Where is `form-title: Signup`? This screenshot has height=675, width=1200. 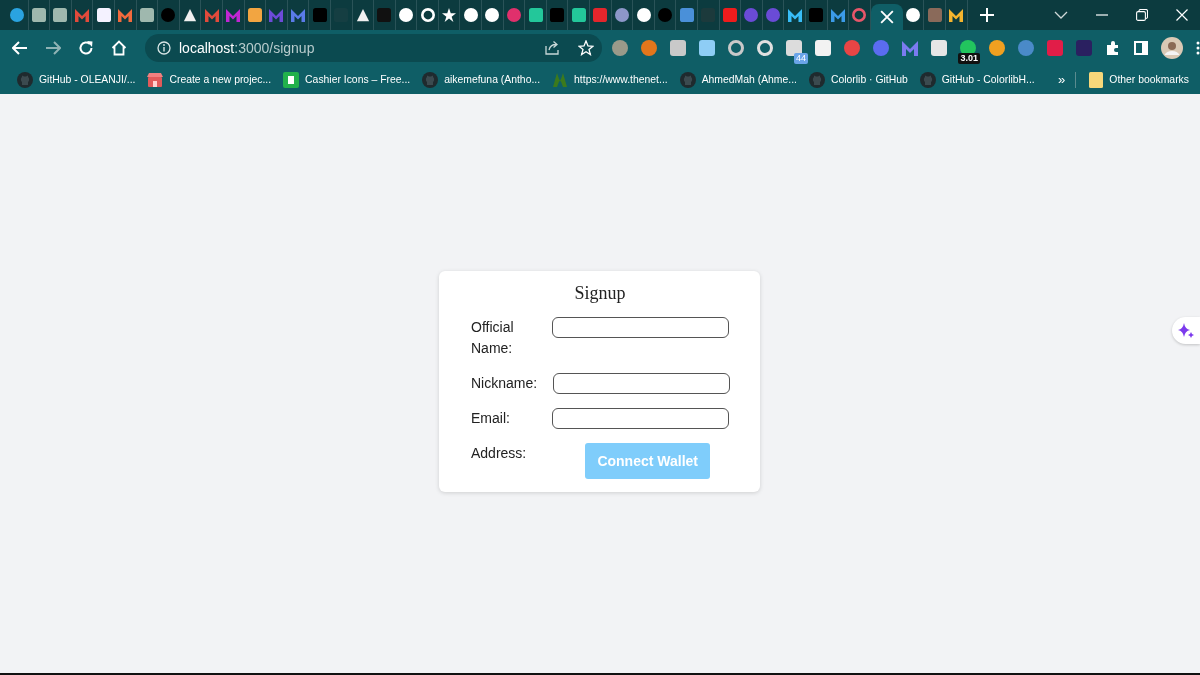
form-title: Signup is located at coordinates (600, 293).